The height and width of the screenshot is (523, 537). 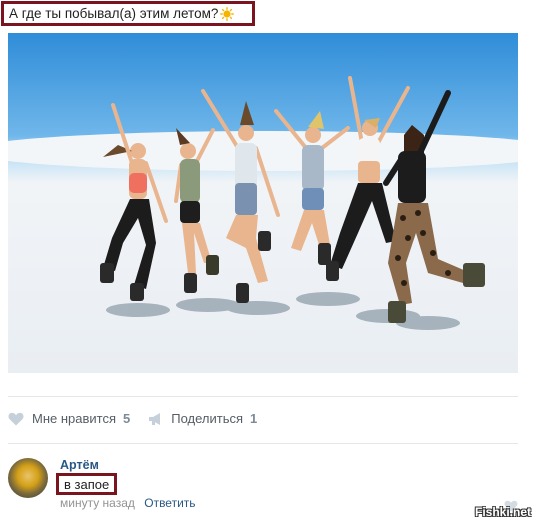 I want to click on share-count: 1, so click(x=254, y=418).